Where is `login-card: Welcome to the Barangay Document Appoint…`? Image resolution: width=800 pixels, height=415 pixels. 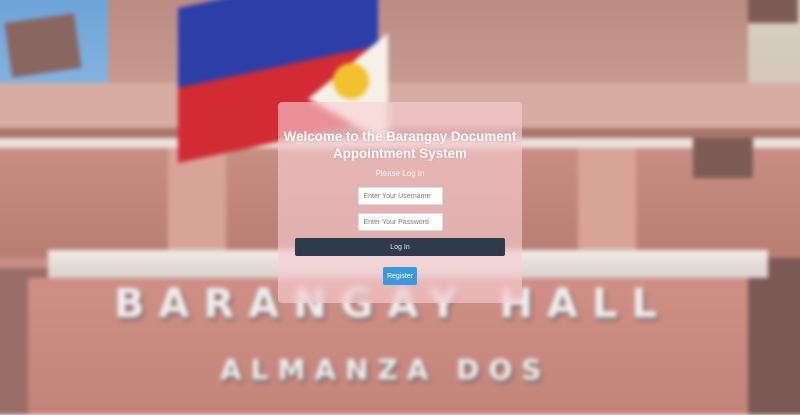
login-card: Welcome to the Barangay Document Appoint… is located at coordinates (400, 202).